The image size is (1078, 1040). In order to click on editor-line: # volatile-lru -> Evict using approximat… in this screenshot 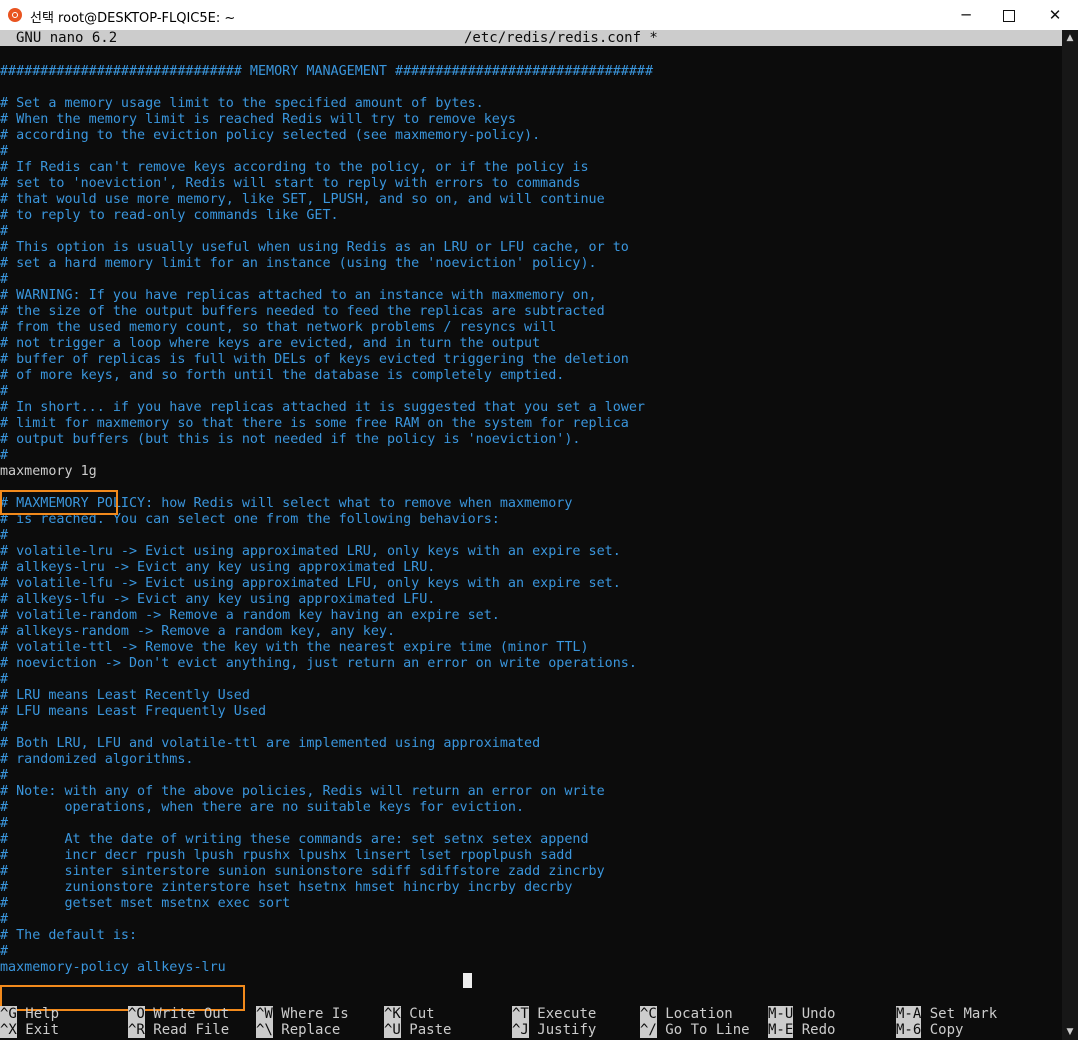, I will do `click(531, 552)`.